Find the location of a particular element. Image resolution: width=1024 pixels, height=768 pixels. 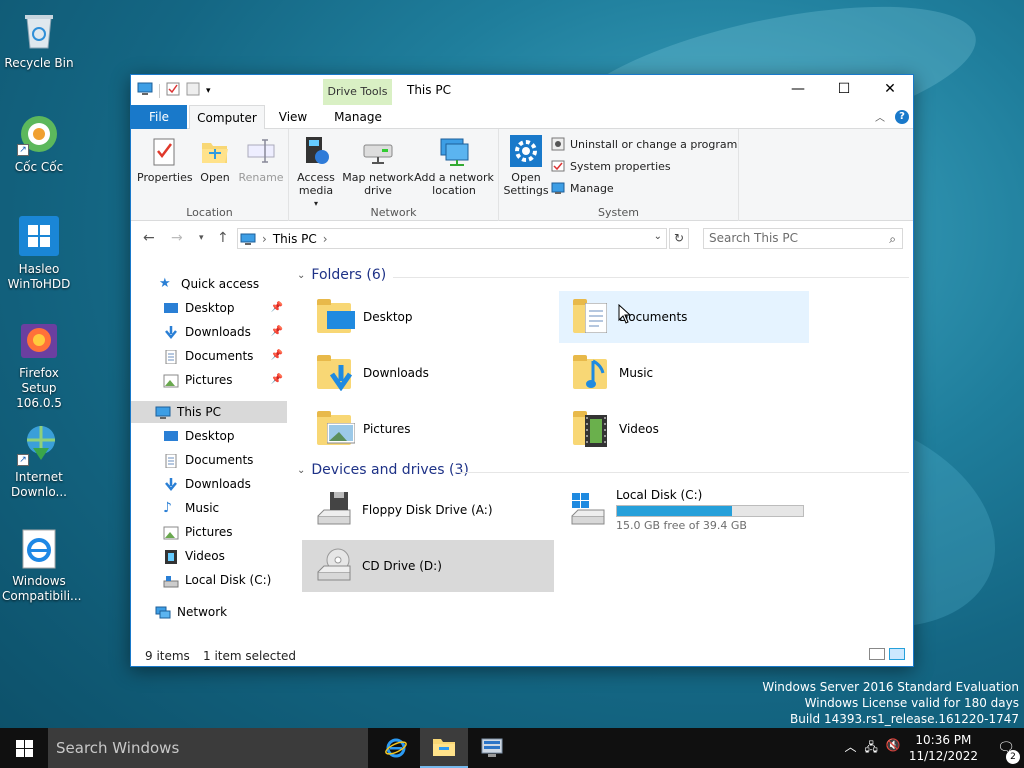

folder-icon is located at coordinates (444, 747).